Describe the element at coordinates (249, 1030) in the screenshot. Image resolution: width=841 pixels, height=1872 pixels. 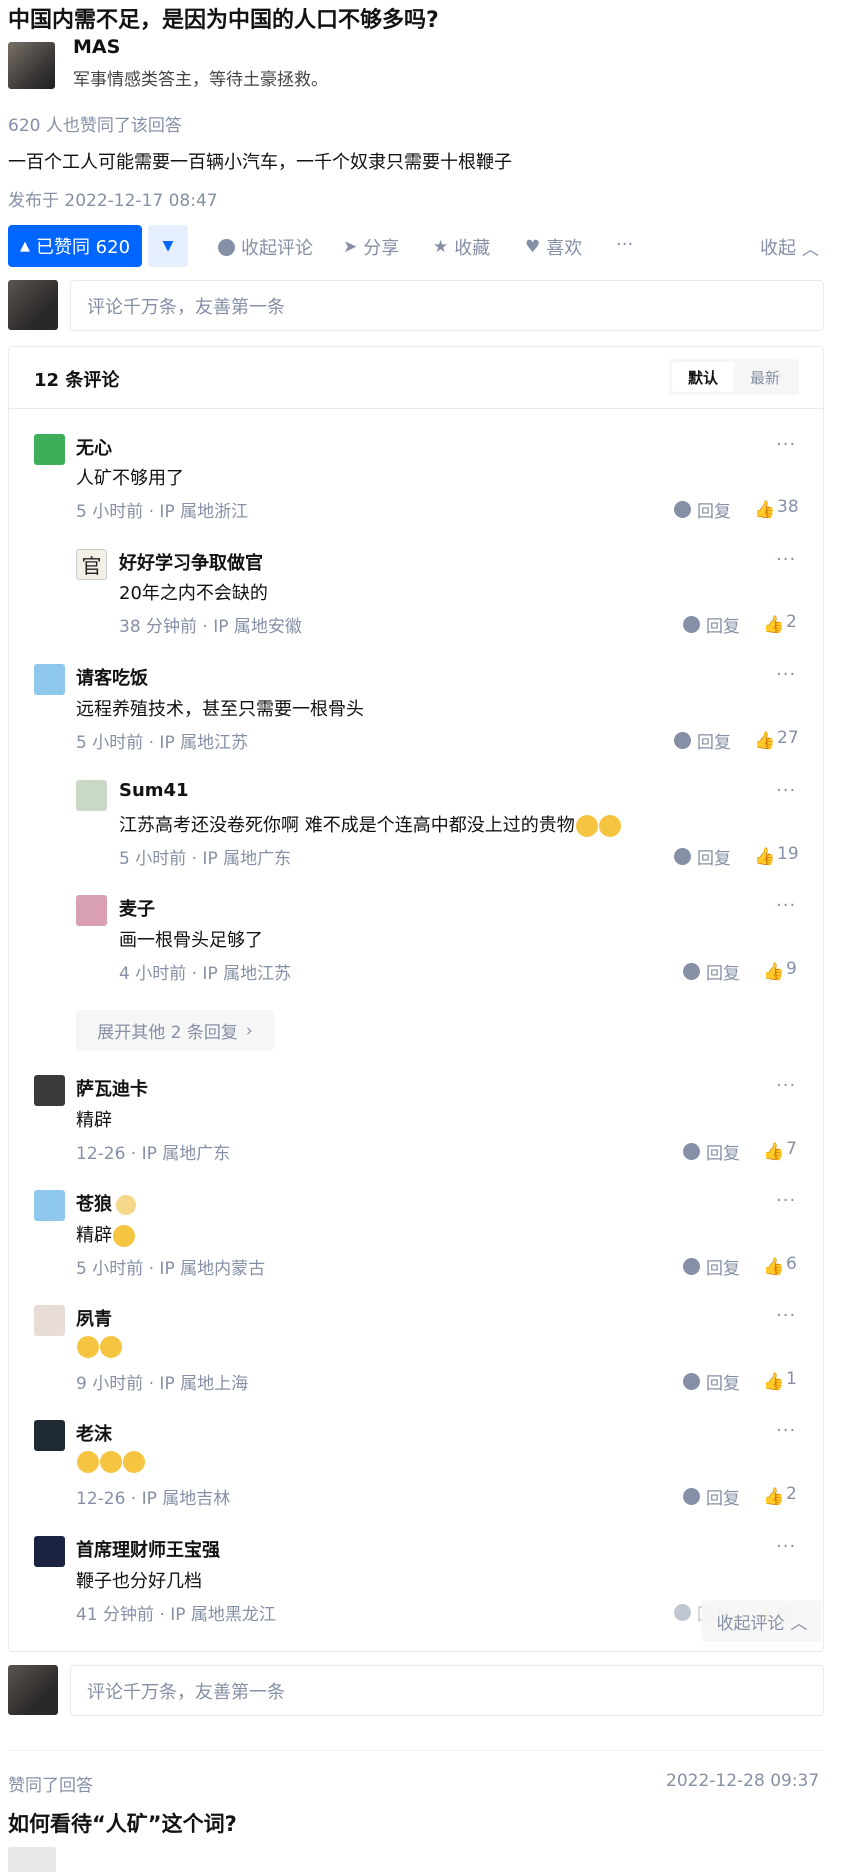
I see `chevron-right-icon: ›` at that location.